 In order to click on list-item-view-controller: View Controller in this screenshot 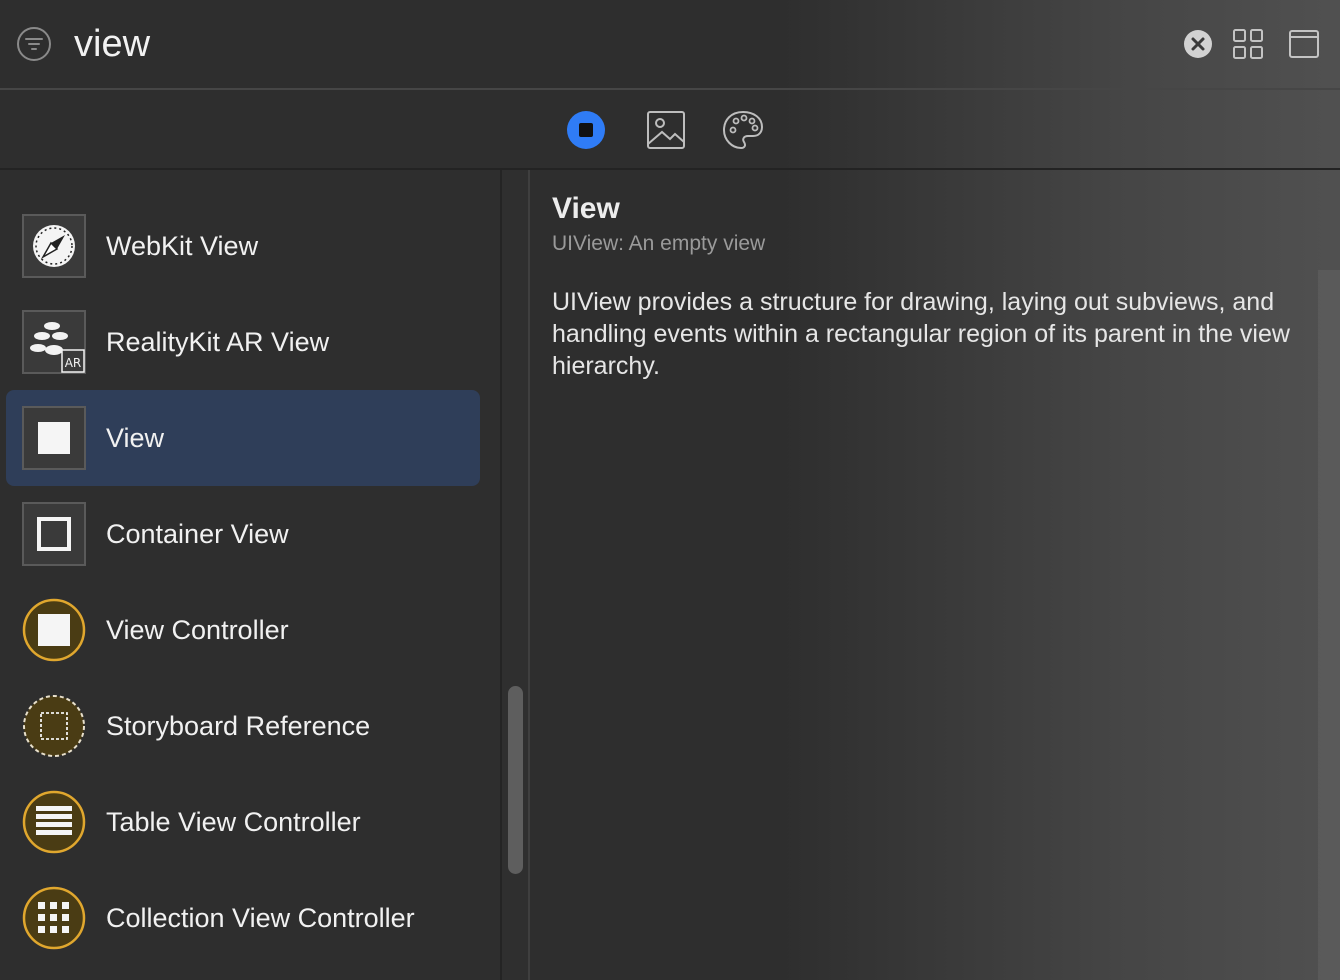, I will do `click(243, 630)`.